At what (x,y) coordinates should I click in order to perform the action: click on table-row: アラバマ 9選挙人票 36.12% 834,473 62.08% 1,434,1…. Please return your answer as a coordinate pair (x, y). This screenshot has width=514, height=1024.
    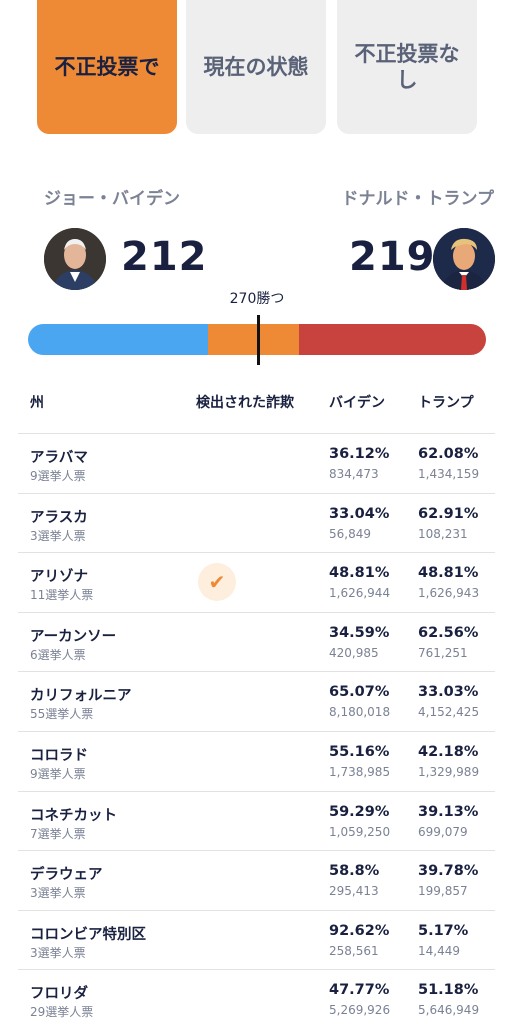
    Looking at the image, I should click on (256, 463).